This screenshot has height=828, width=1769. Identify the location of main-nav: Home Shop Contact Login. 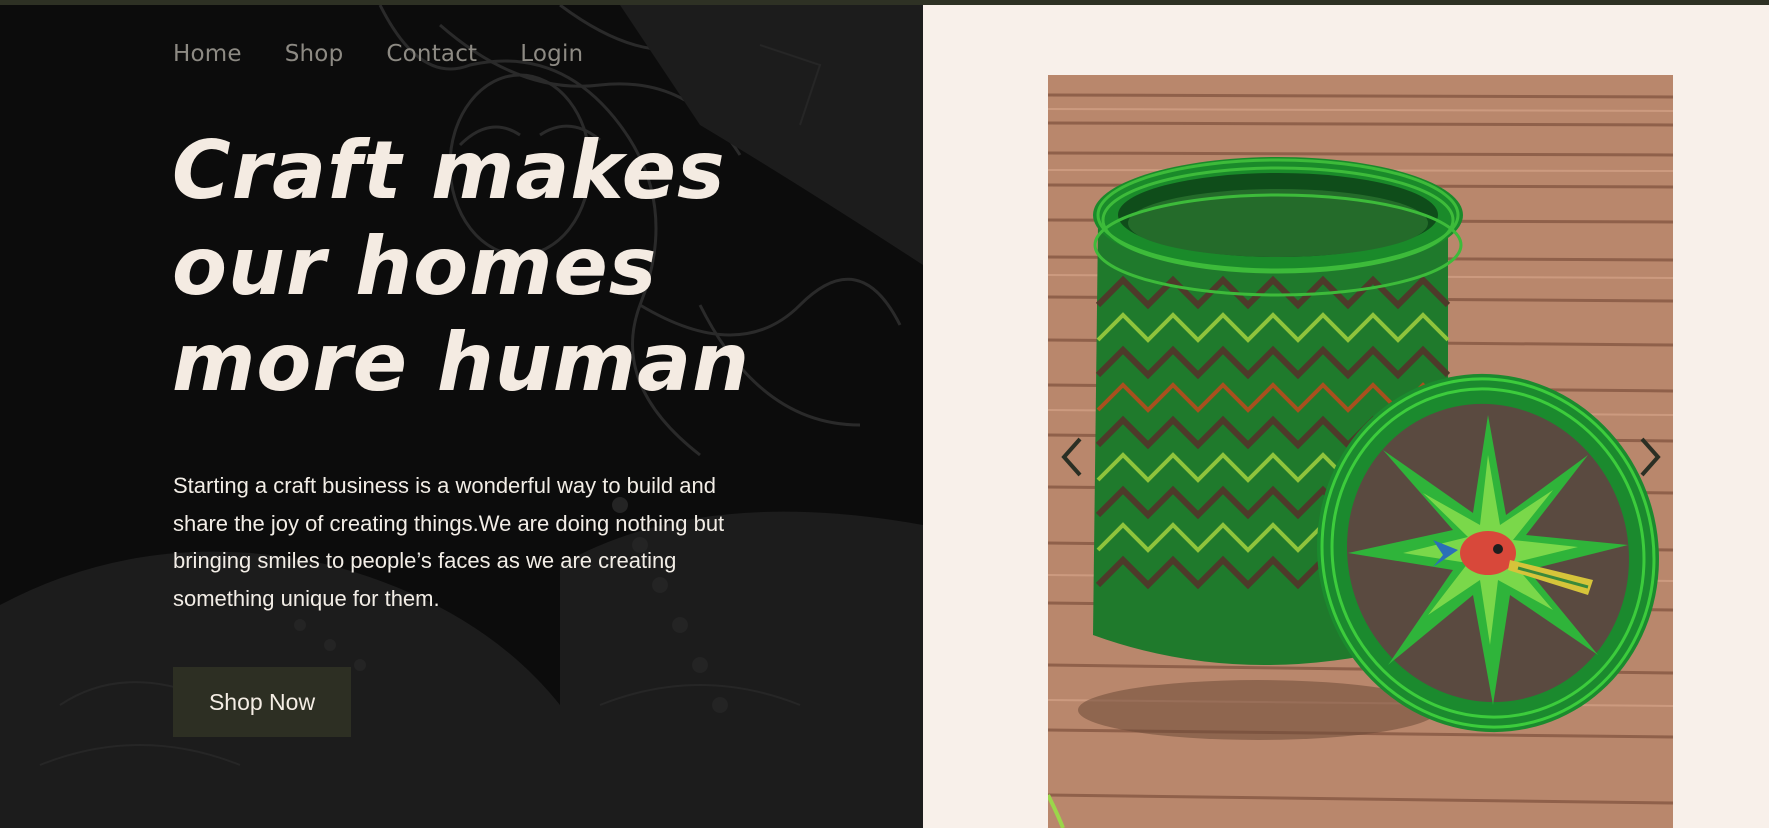
(378, 54).